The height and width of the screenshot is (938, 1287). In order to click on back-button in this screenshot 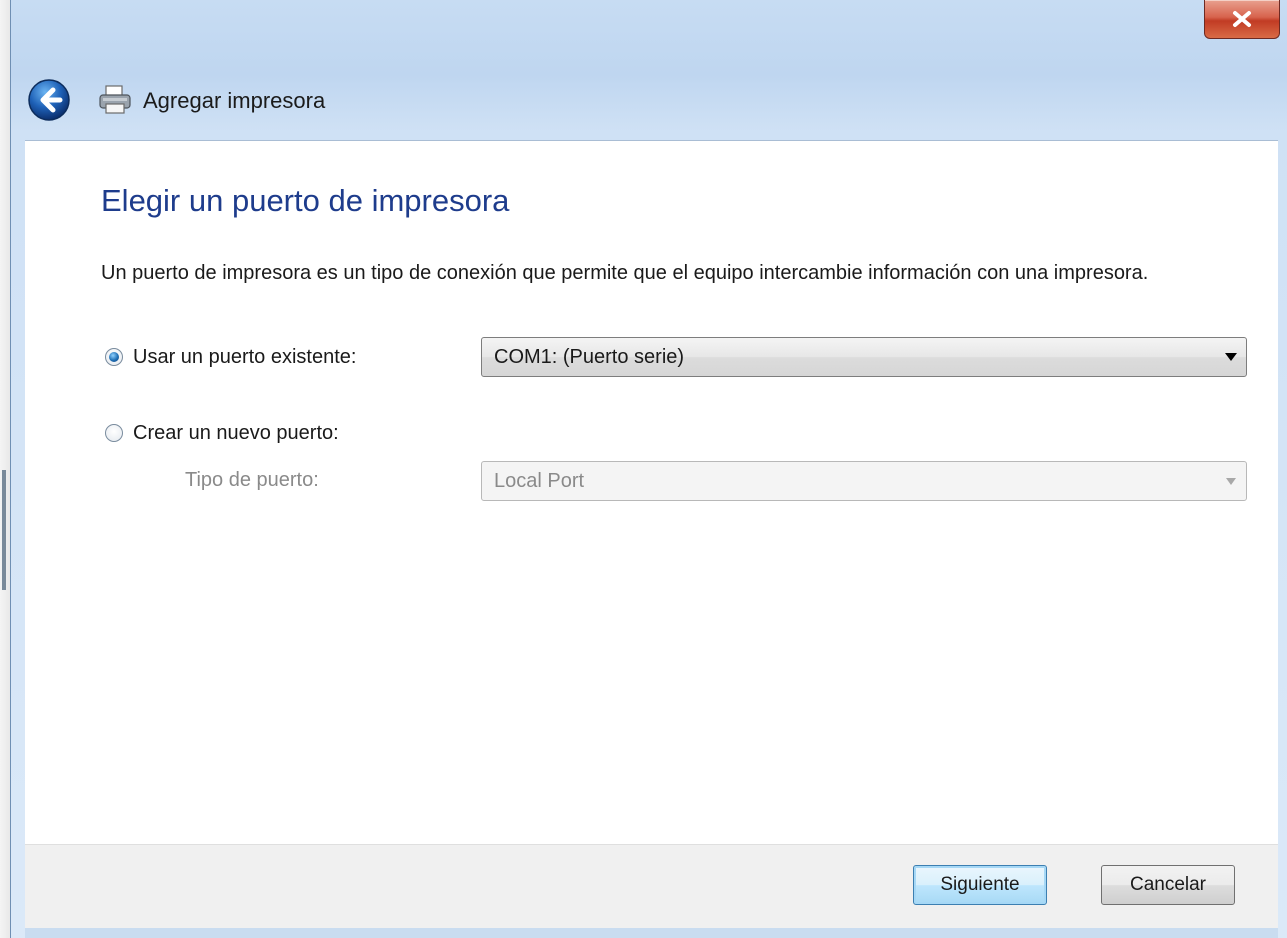, I will do `click(49, 100)`.